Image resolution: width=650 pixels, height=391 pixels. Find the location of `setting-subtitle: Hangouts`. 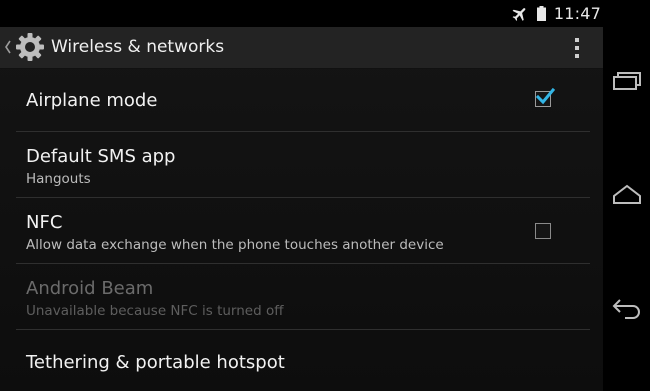

setting-subtitle: Hangouts is located at coordinates (58, 179).